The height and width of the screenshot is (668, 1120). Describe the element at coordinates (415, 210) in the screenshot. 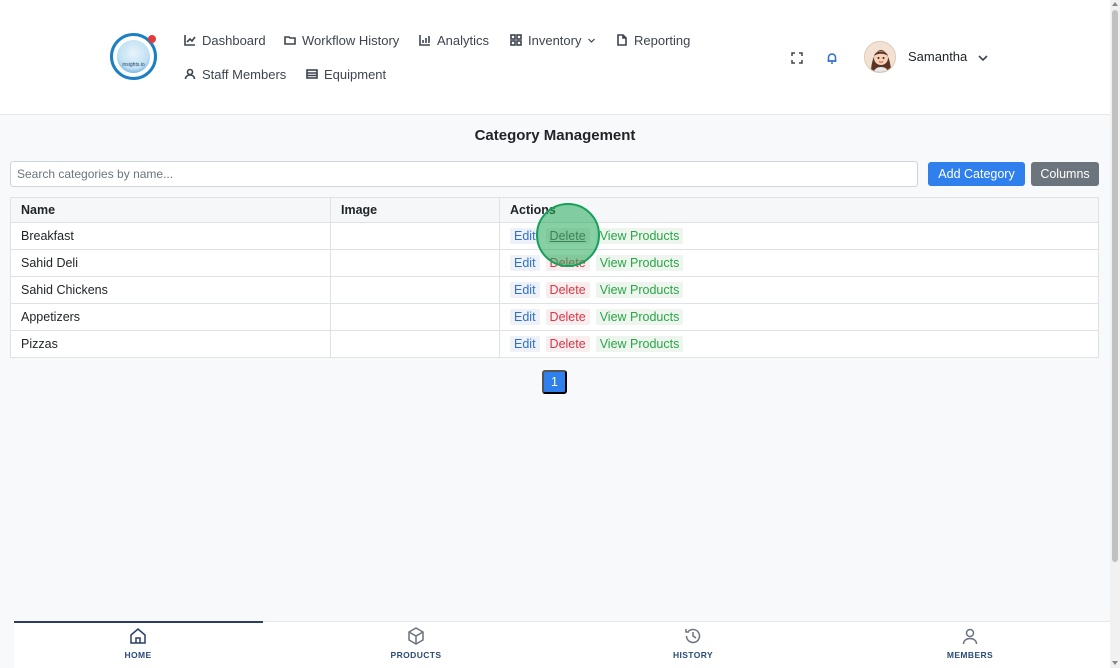

I see `column-header-image: Image` at that location.